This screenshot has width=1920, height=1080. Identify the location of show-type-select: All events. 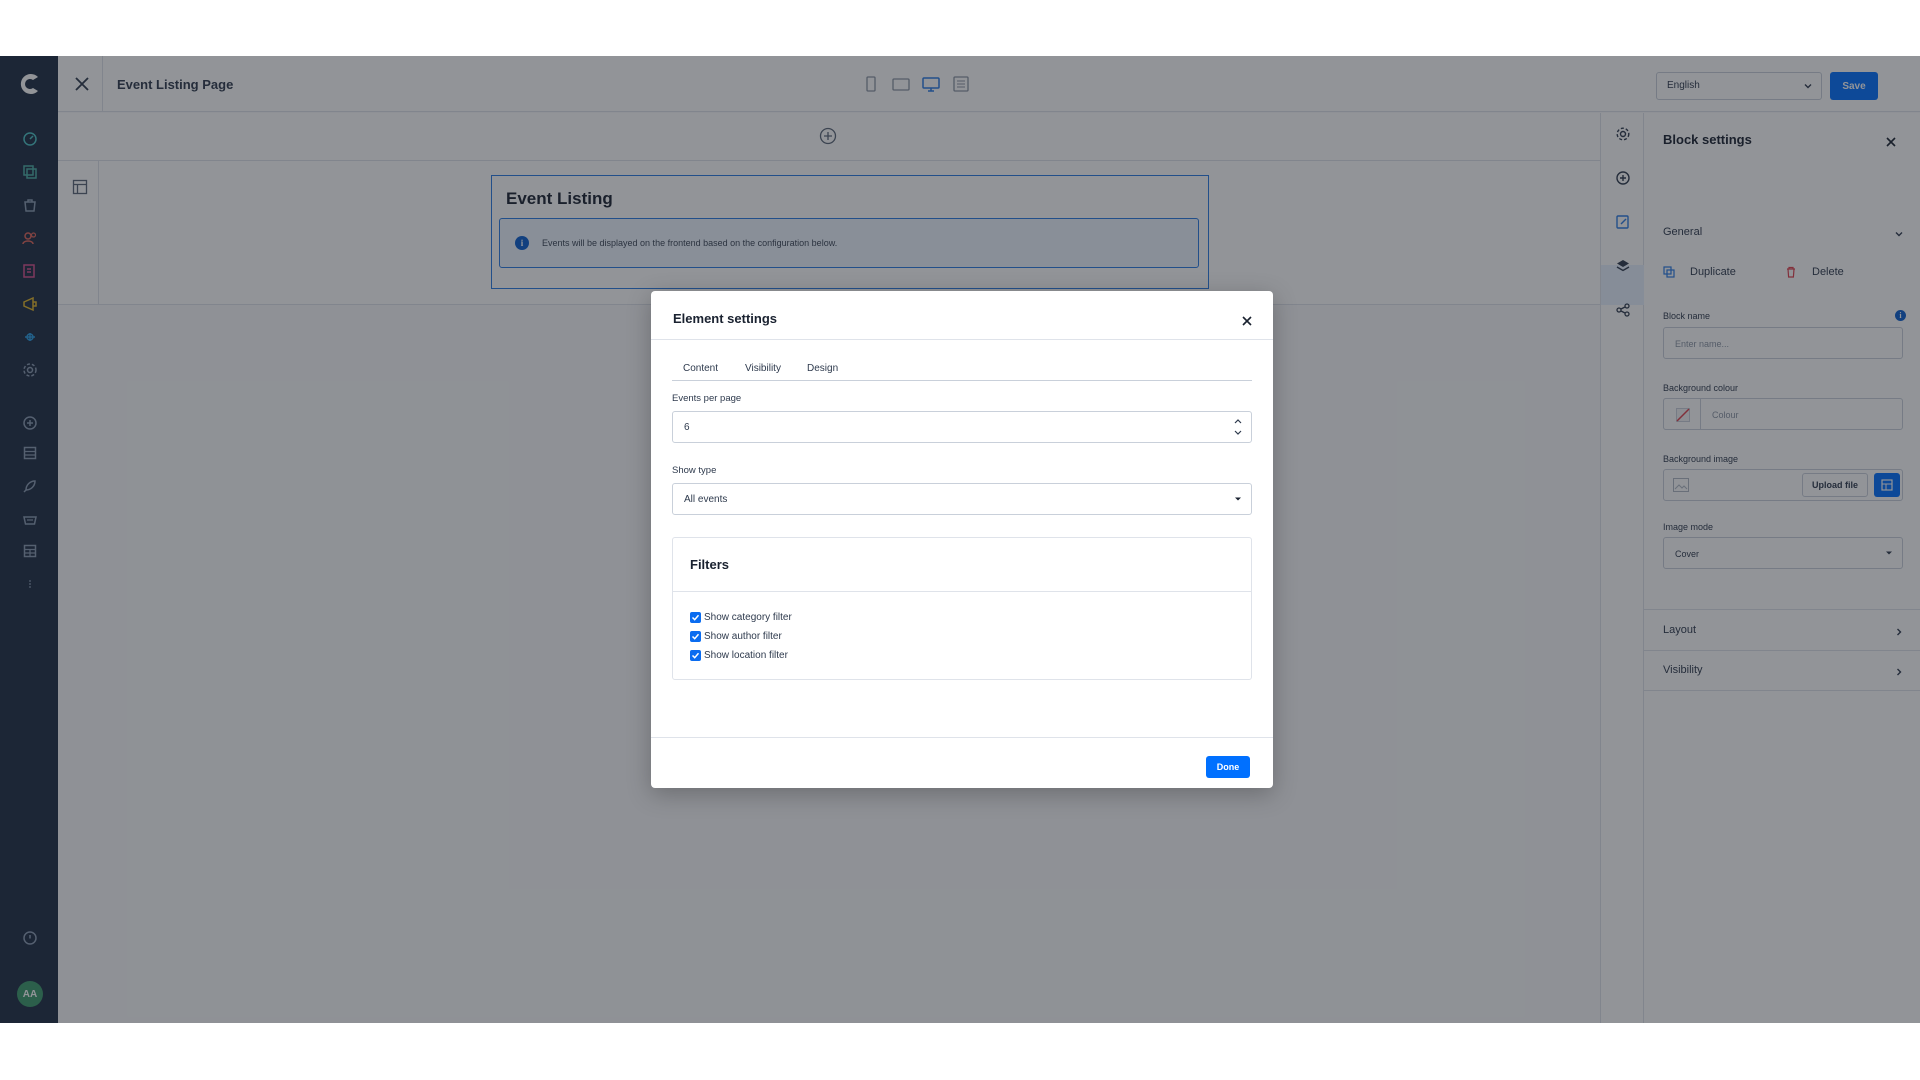
(962, 499).